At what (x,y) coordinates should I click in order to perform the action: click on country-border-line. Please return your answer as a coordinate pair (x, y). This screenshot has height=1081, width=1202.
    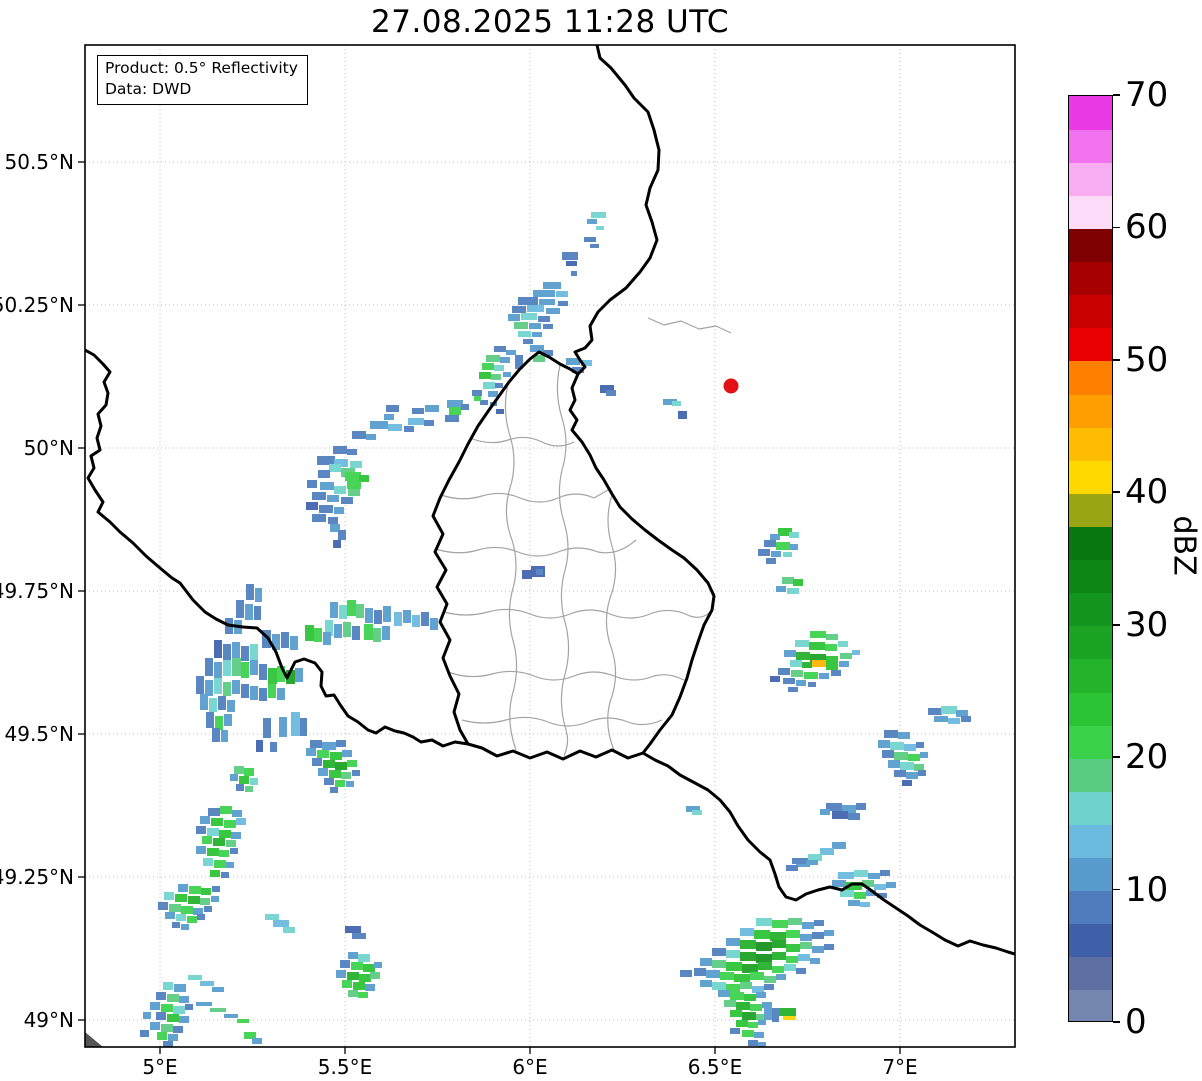
    Looking at the image, I should click on (573, 555).